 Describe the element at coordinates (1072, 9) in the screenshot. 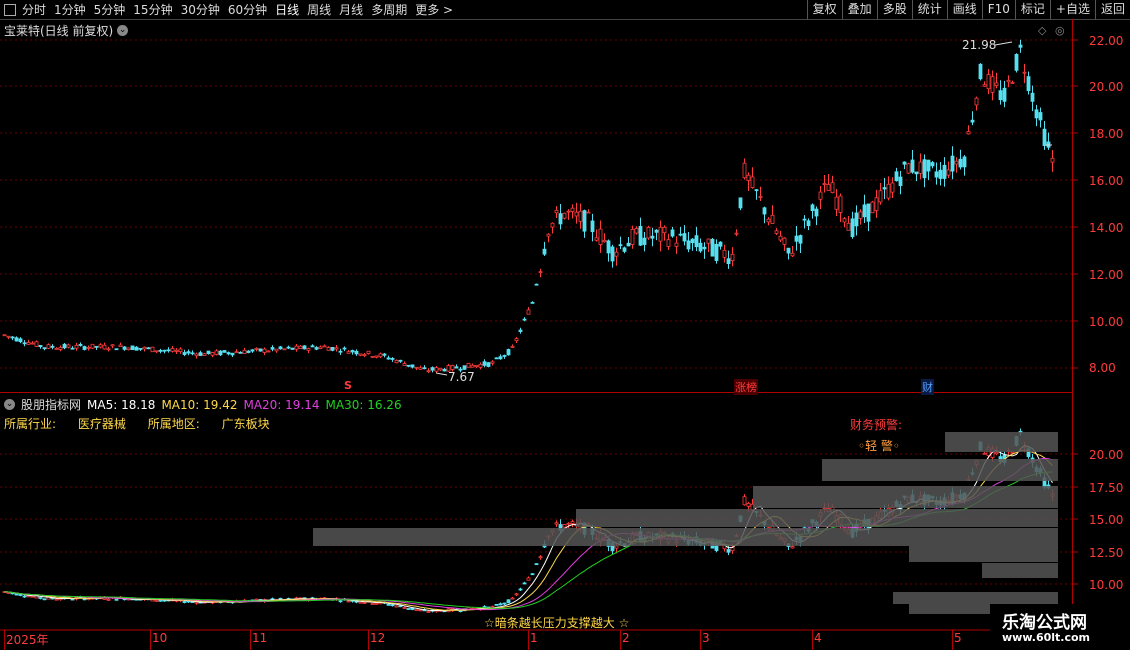

I see `toolbar-button-7: +自选` at that location.